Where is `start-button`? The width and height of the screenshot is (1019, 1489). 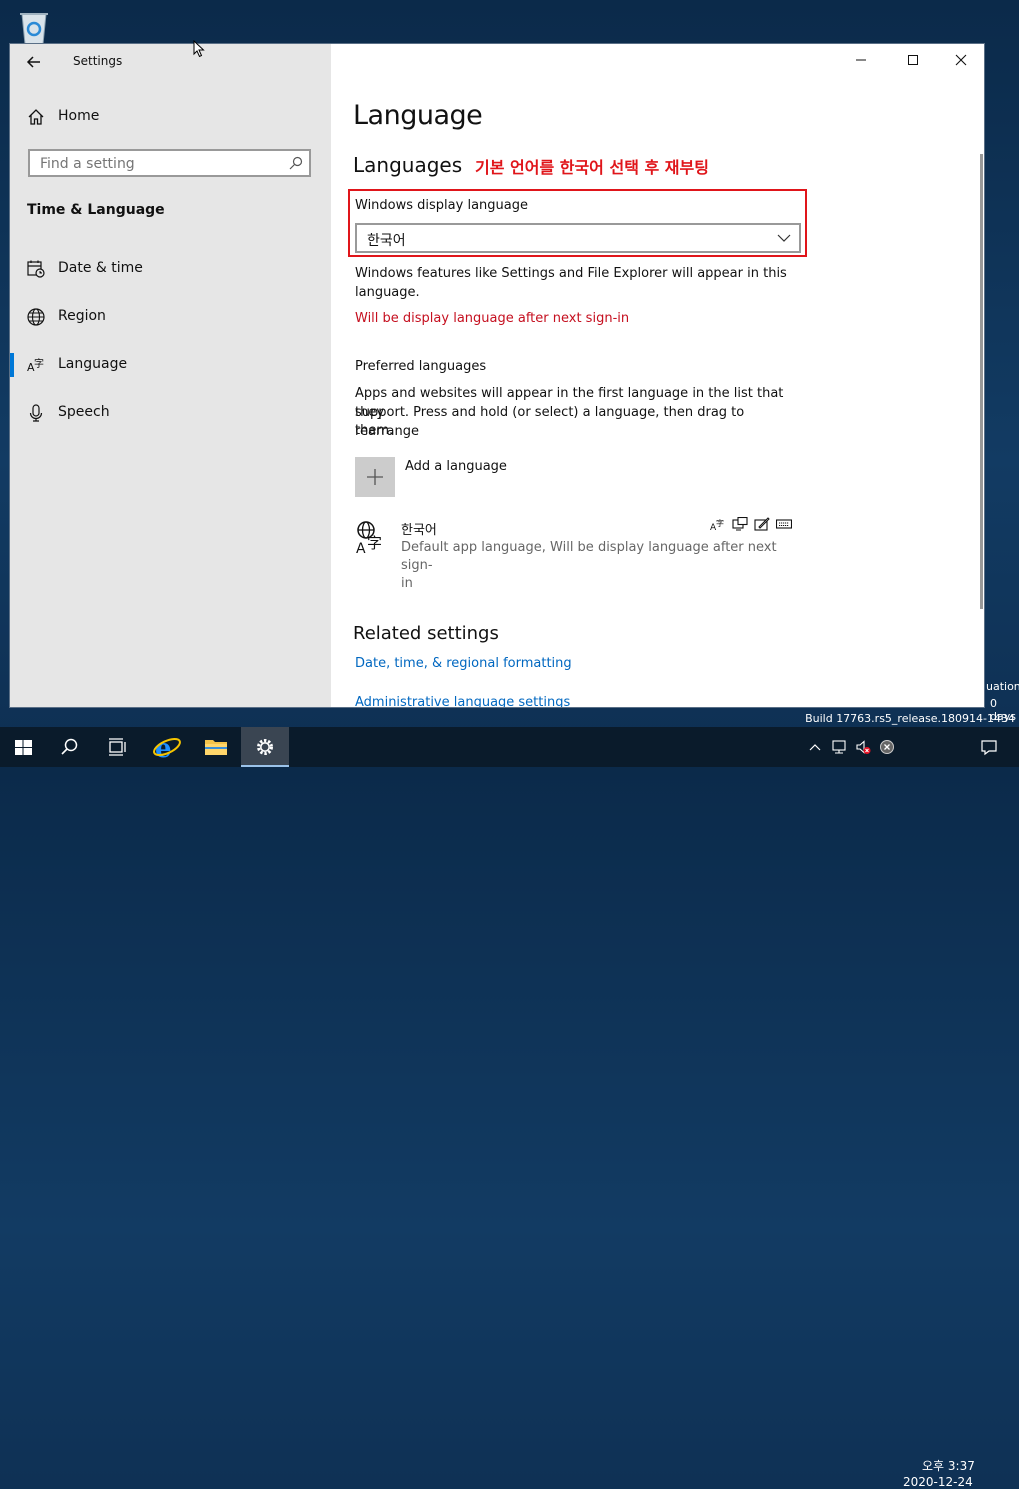 start-button is located at coordinates (24, 747).